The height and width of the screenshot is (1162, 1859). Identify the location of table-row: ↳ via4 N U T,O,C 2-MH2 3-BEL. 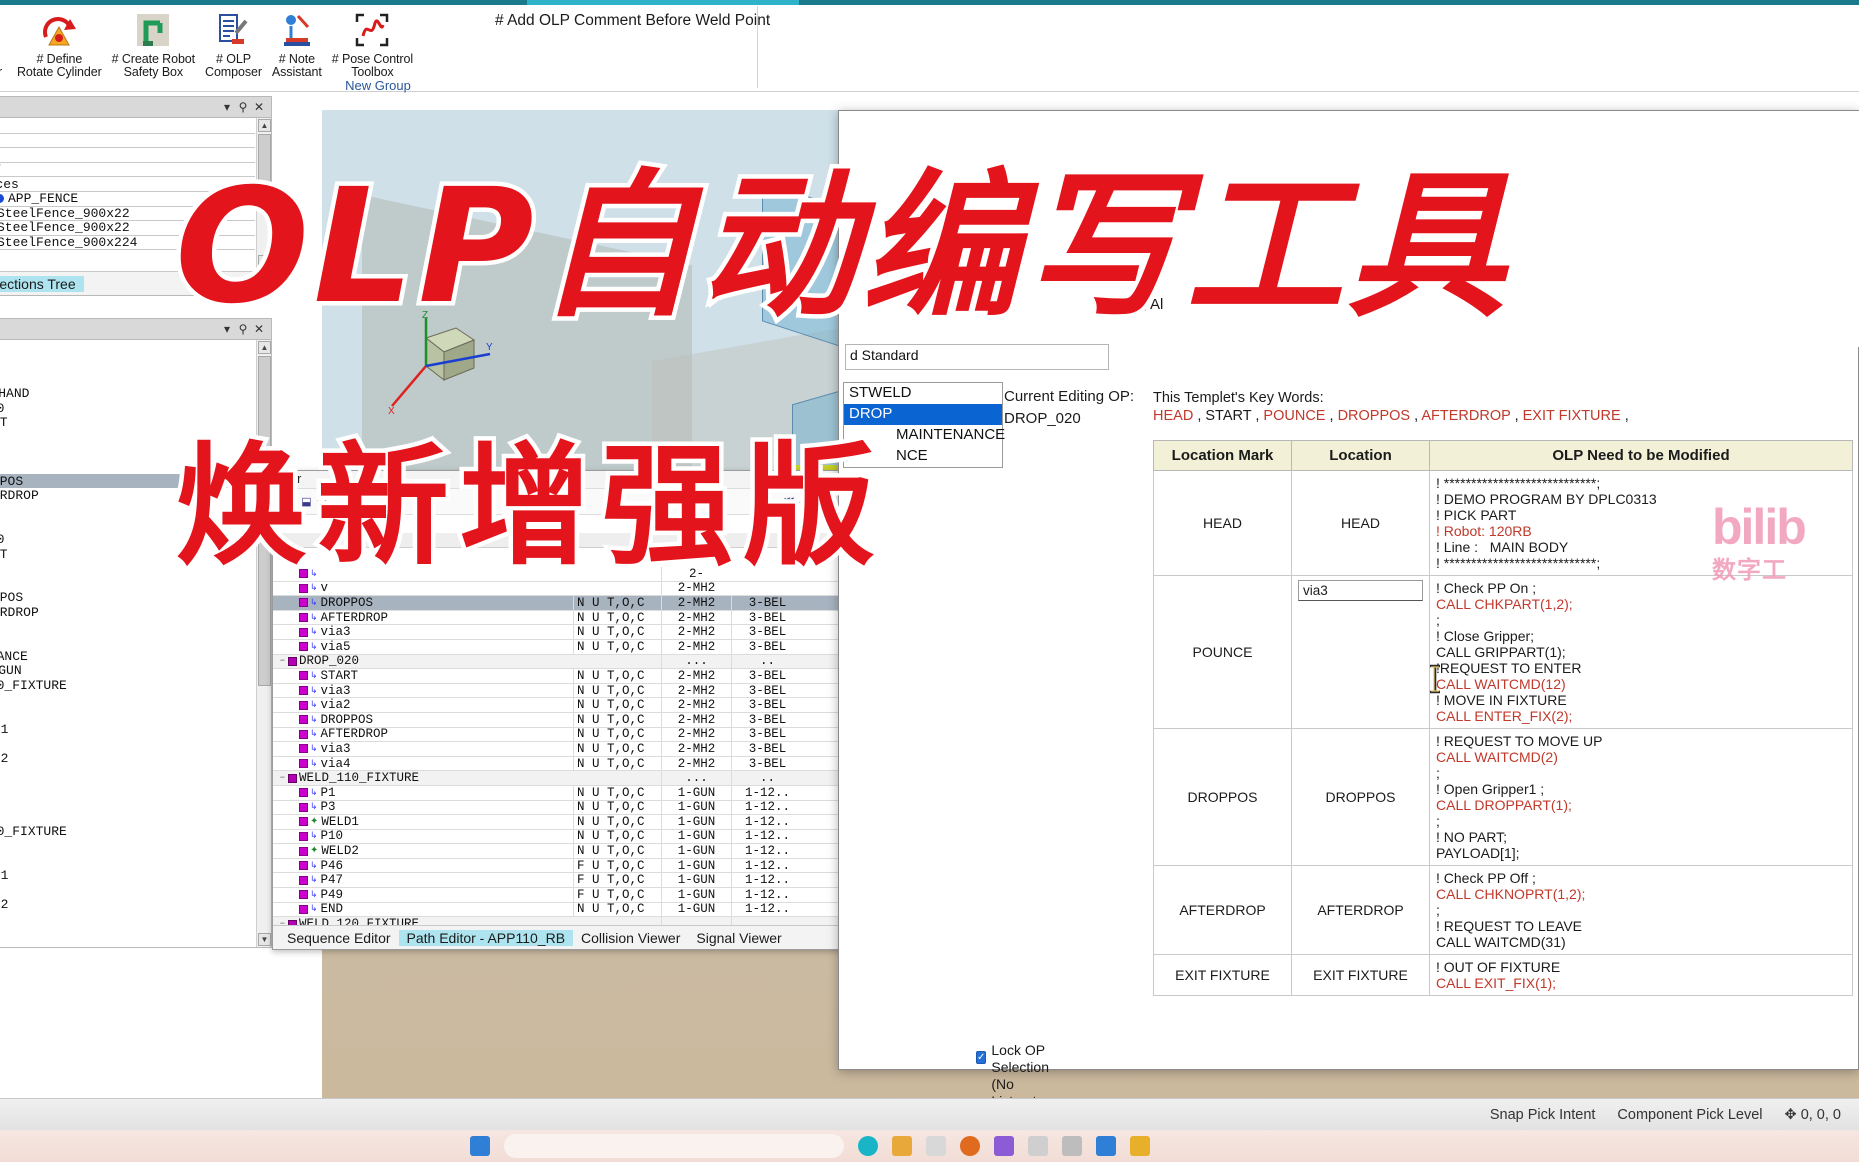
(557, 764).